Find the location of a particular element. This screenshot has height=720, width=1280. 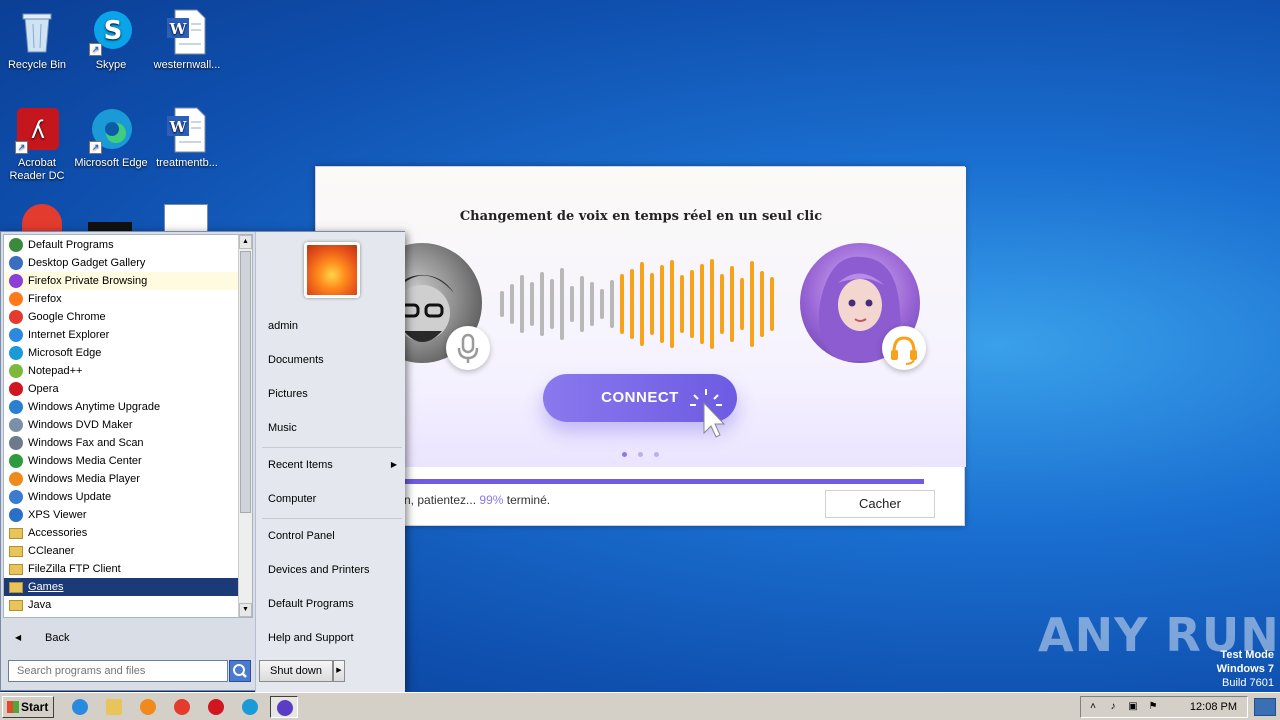

headset-icon is located at coordinates (904, 348).